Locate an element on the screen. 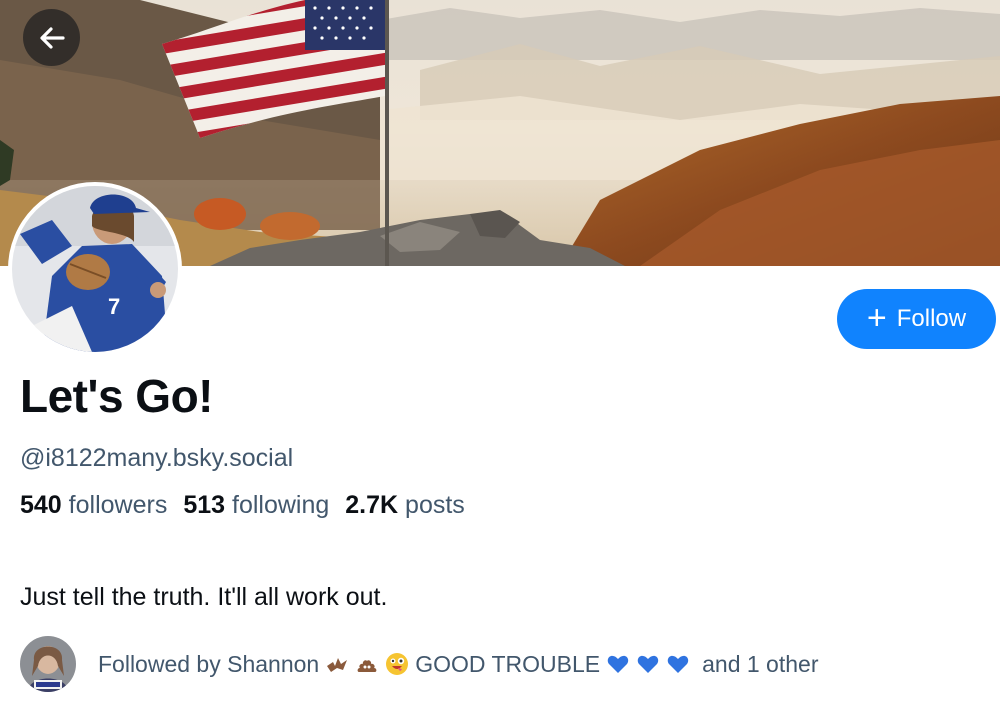 The width and height of the screenshot is (1000, 714). profile-avatar: 7 is located at coordinates (95, 269).